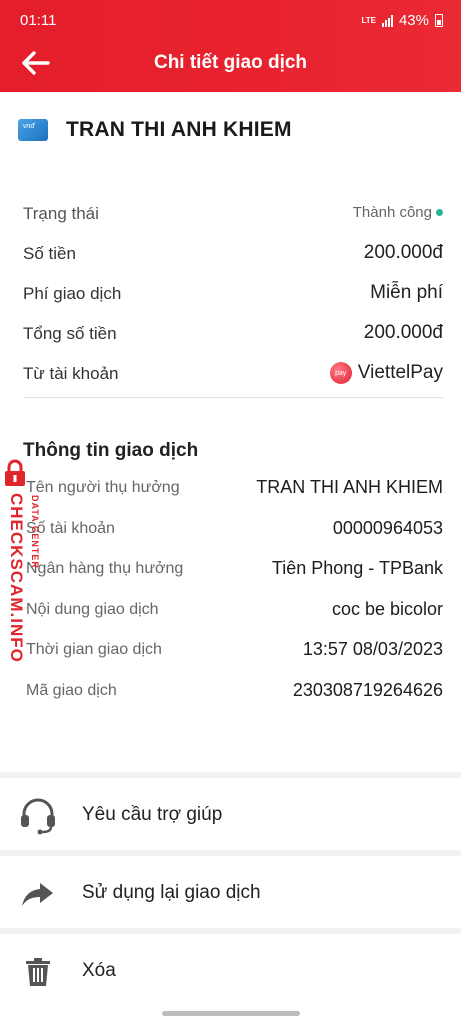 Image resolution: width=461 pixels, height=1024 pixels. I want to click on recipient-header: vnđ TRAN THI ANH KHIEM, so click(155, 130).